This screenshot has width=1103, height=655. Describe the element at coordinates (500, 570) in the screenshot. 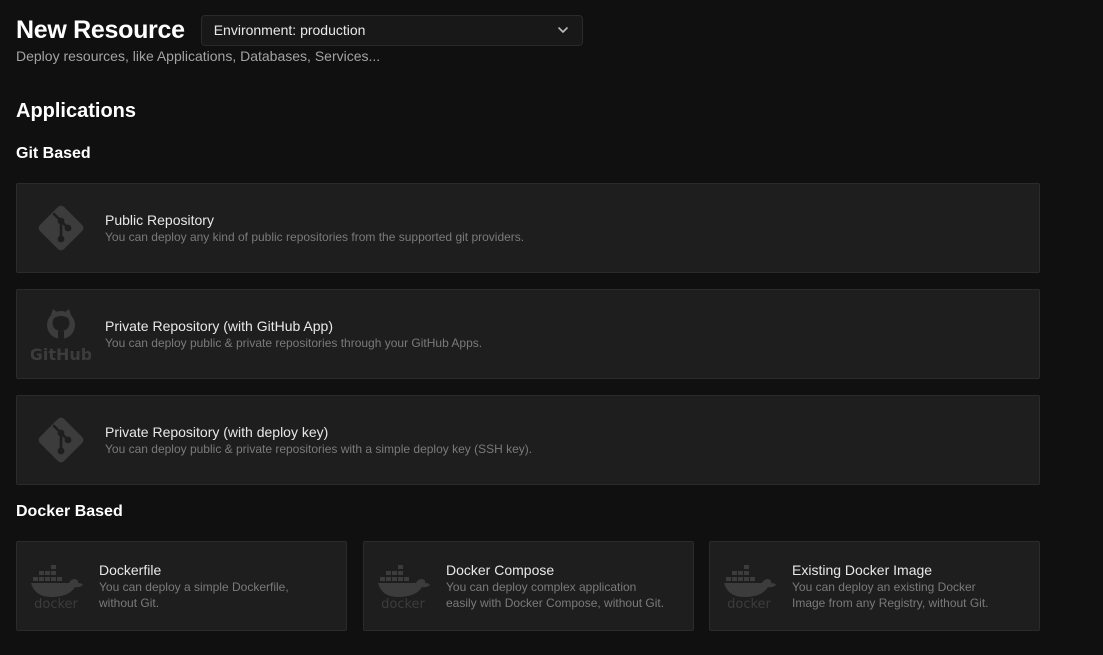

I see `card-title: Docker Compose` at that location.